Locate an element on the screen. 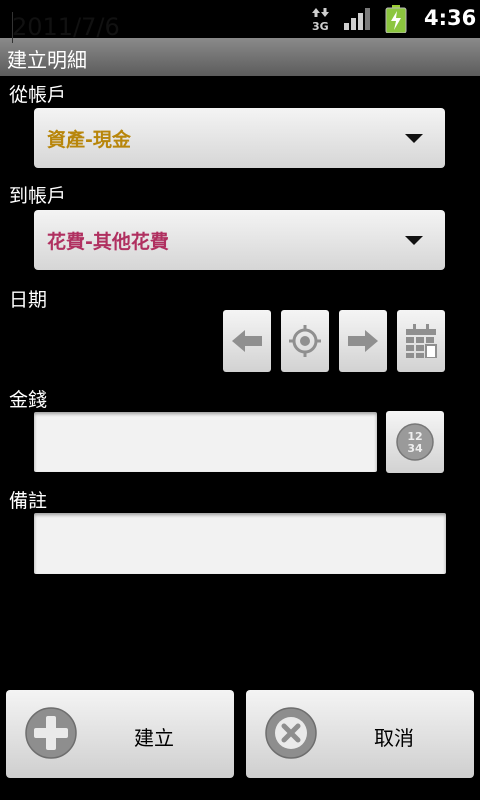  svg-text: 34 is located at coordinates (415, 448).